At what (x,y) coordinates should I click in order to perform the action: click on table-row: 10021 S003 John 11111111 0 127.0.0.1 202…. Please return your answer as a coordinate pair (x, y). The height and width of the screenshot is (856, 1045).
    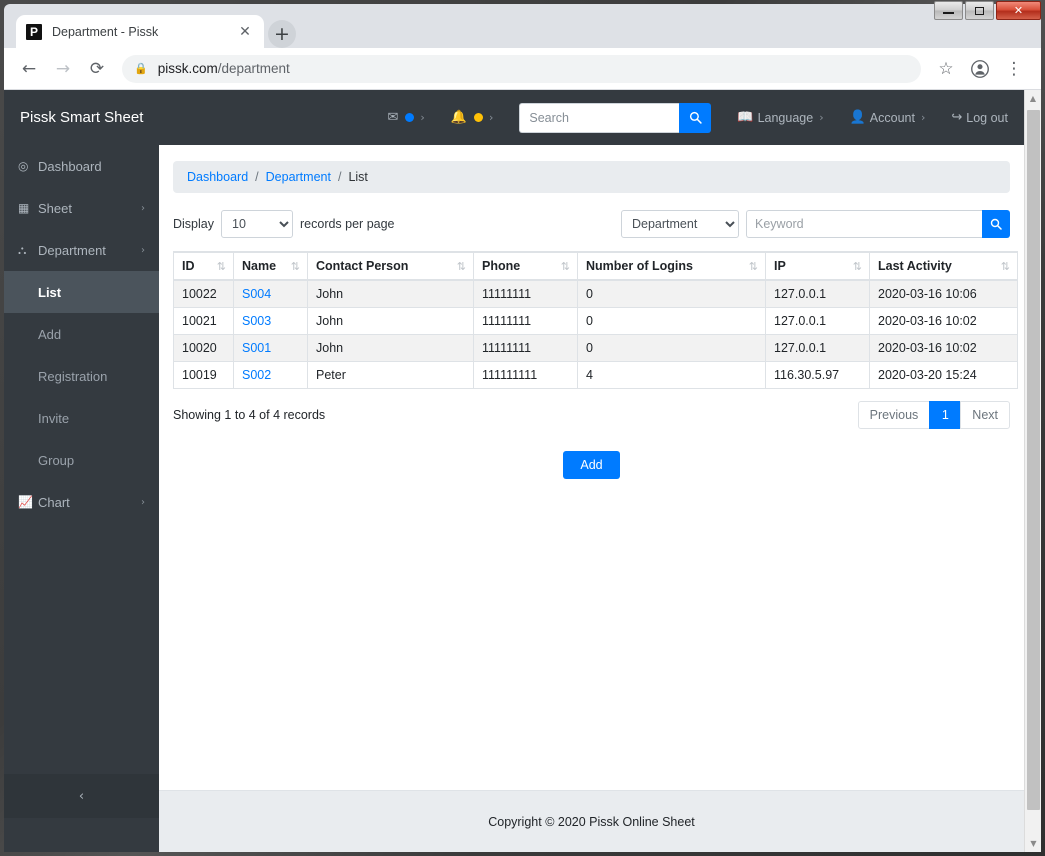
    Looking at the image, I should click on (595, 321).